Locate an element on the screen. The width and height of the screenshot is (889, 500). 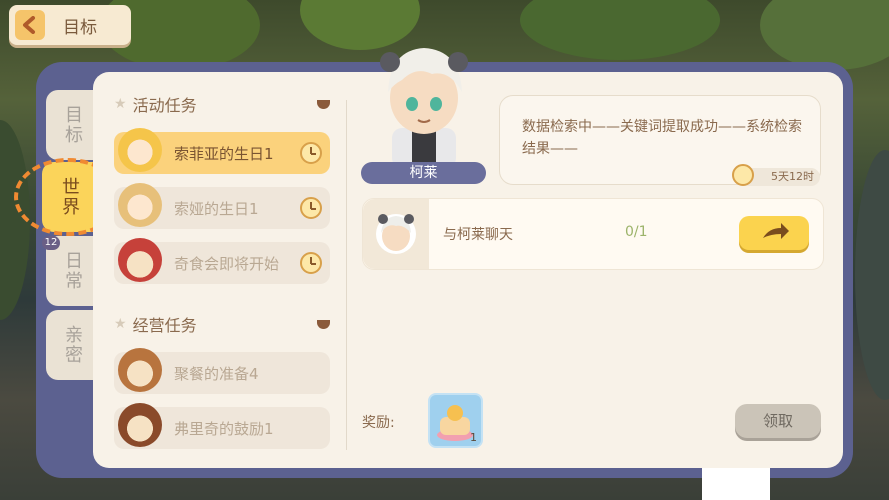
section-activity-header: ★ 活动任务 is located at coordinates (222, 104).